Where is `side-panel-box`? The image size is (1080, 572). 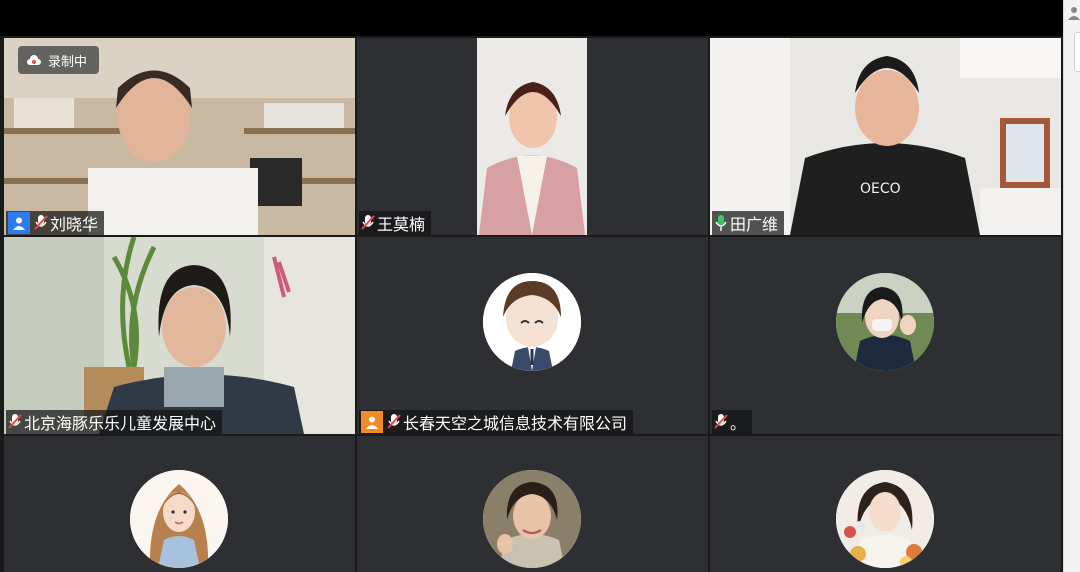
side-panel-box is located at coordinates (1077, 52).